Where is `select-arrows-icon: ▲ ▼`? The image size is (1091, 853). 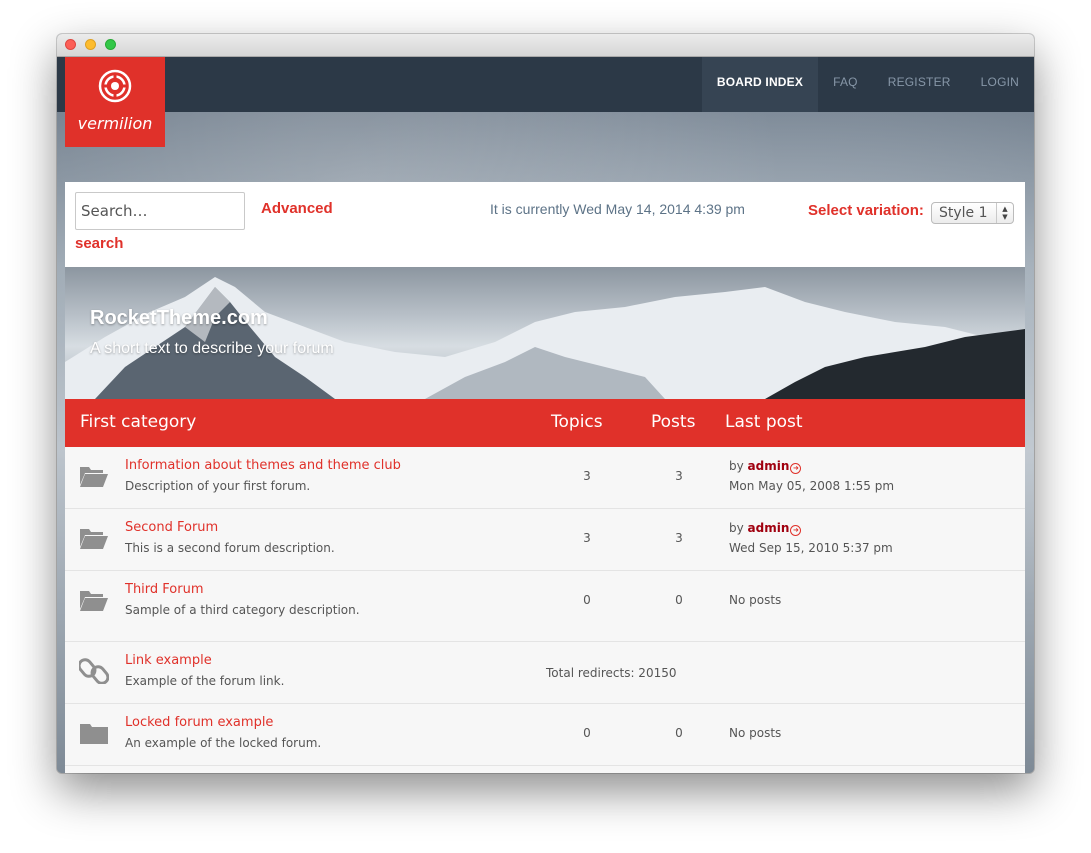
select-arrows-icon: ▲ ▼ is located at coordinates (1004, 213).